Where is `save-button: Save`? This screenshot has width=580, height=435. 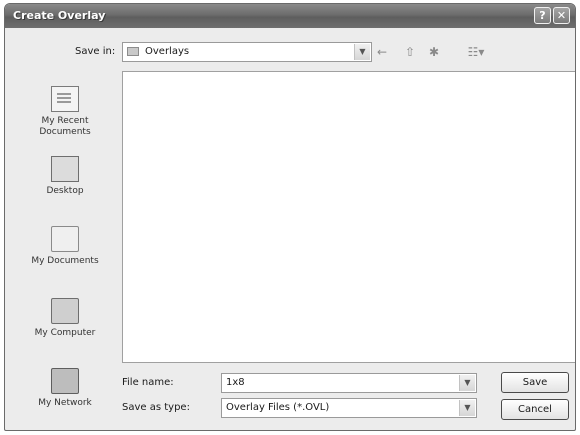
save-button: Save is located at coordinates (535, 382).